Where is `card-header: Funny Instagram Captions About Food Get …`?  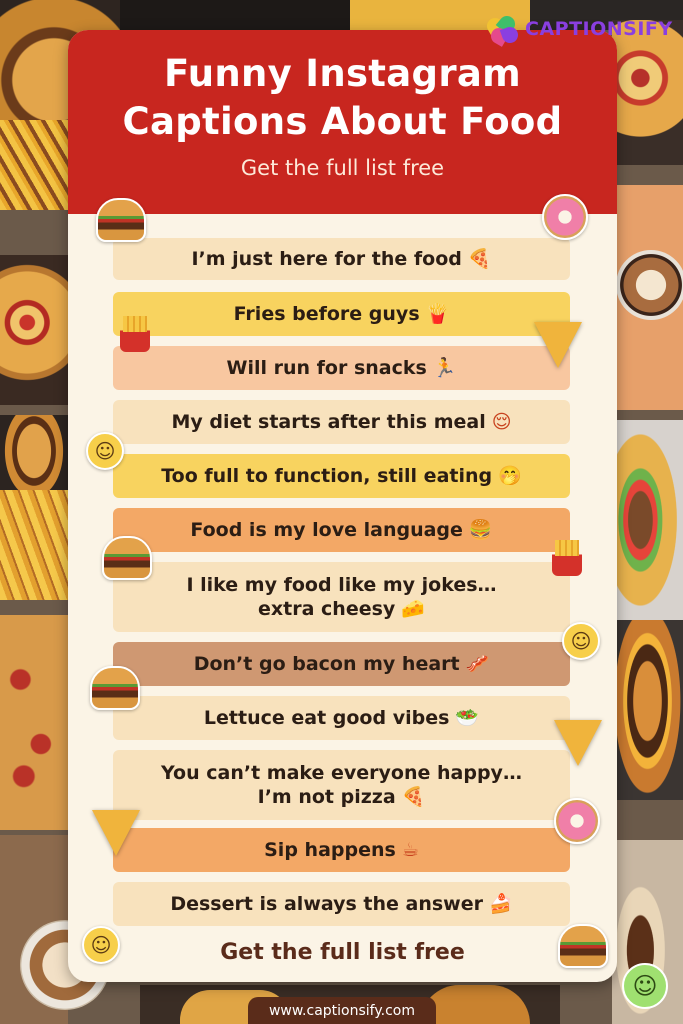
card-header: Funny Instagram Captions About Food Get … is located at coordinates (342, 122).